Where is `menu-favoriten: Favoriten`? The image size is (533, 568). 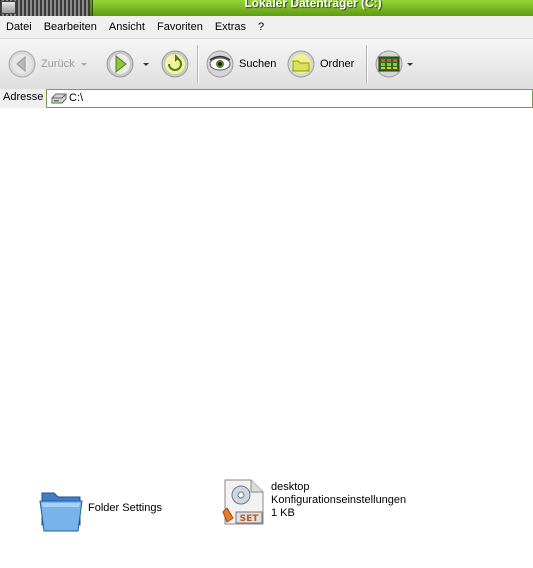
menu-favoriten: Favoriten is located at coordinates (180, 27).